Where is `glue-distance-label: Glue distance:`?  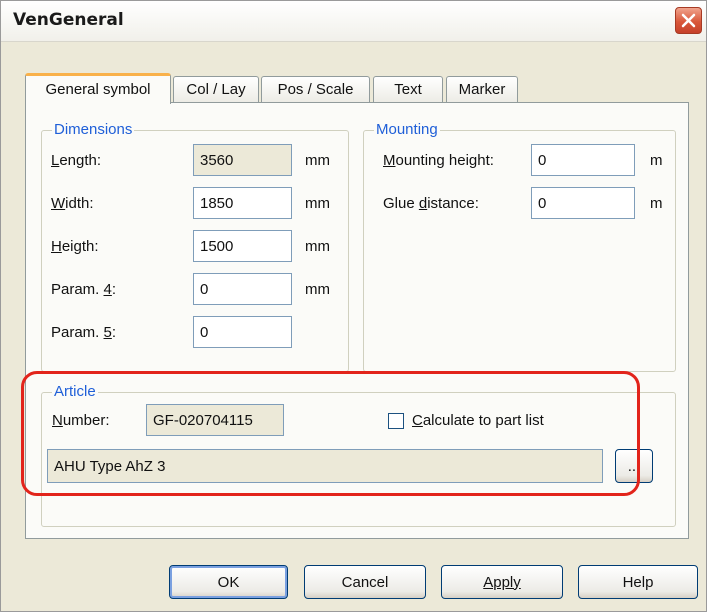
glue-distance-label: Glue distance: is located at coordinates (431, 203).